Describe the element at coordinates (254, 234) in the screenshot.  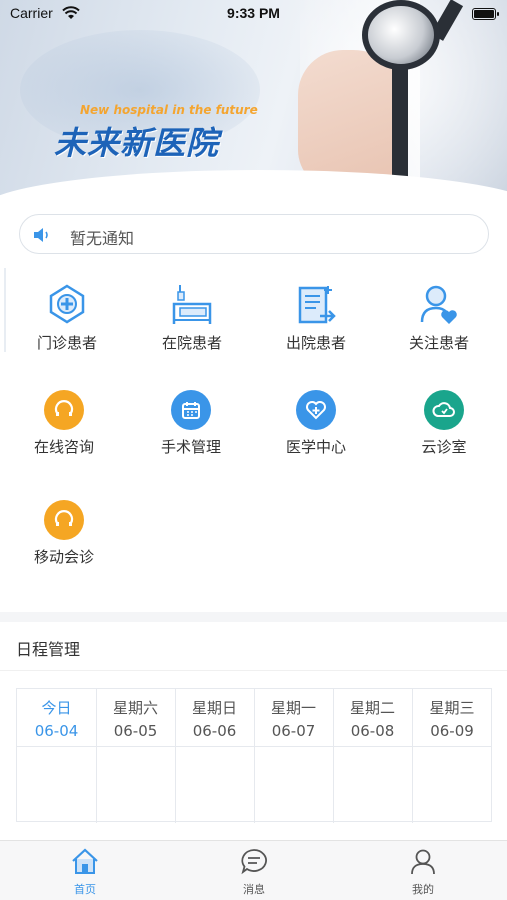
I see `notice-bar: 暂无通知` at that location.